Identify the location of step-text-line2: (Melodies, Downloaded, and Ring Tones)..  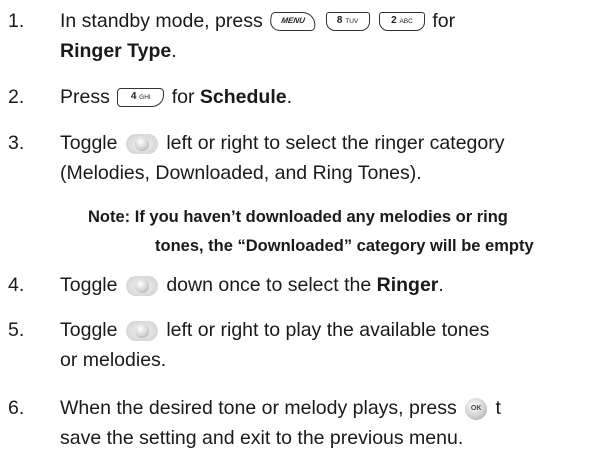
(241, 173).